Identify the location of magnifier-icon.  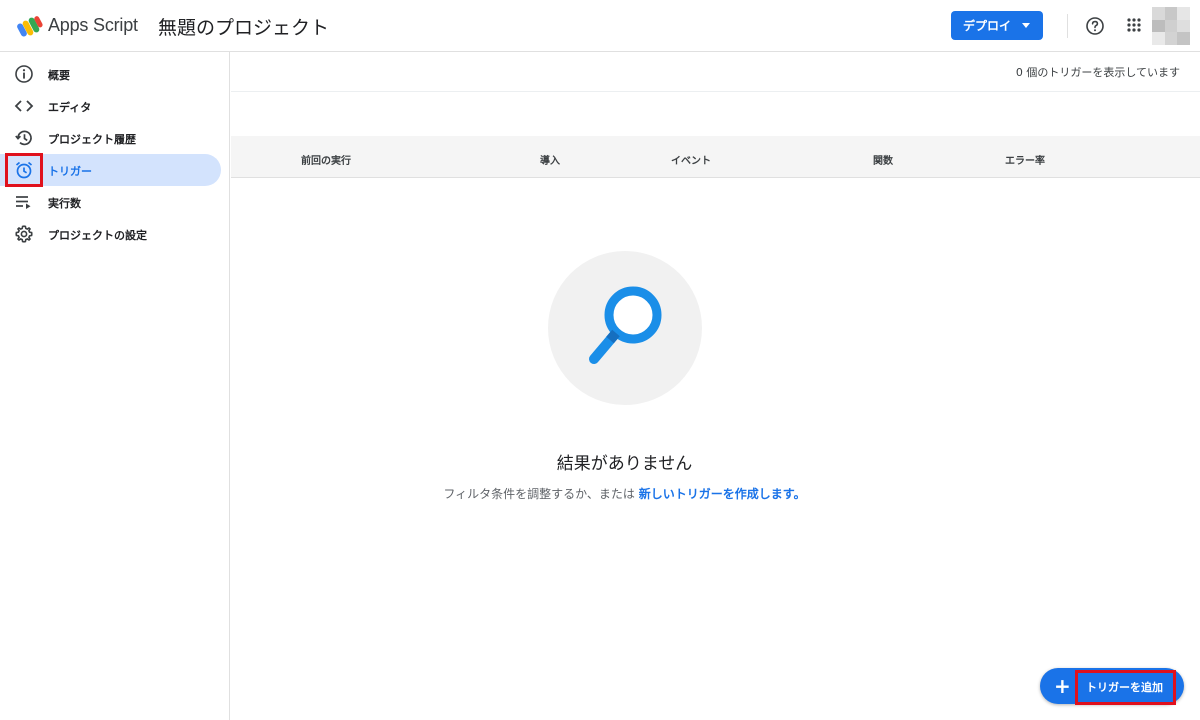
(625, 325).